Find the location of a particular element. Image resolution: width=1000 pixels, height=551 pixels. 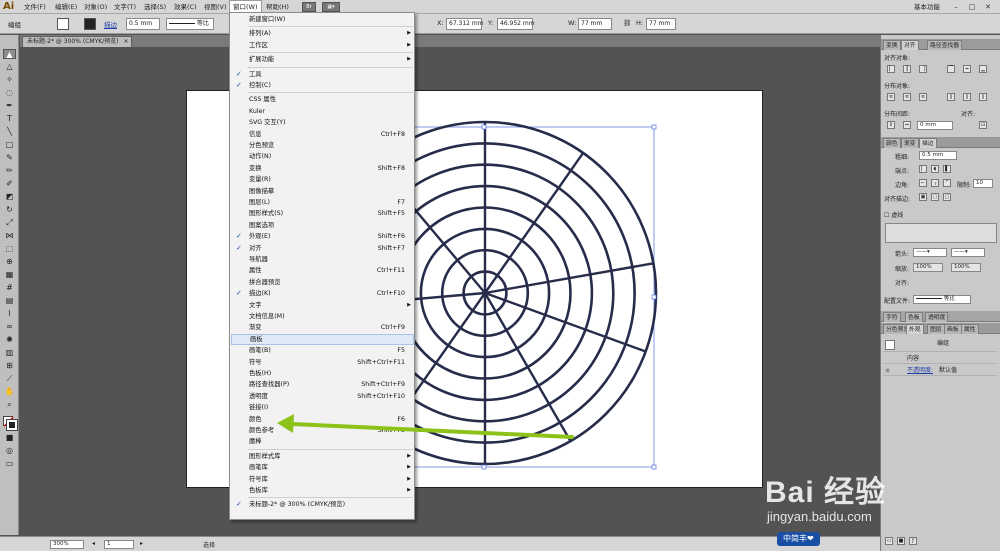

bevel-join-icon: ⌜ is located at coordinates (947, 183).